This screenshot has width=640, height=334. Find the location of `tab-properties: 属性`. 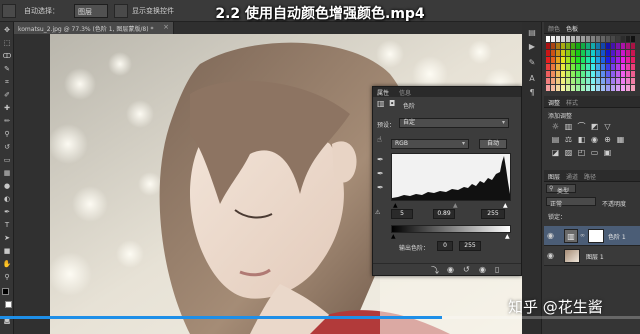

tab-properties: 属性 is located at coordinates (383, 92).